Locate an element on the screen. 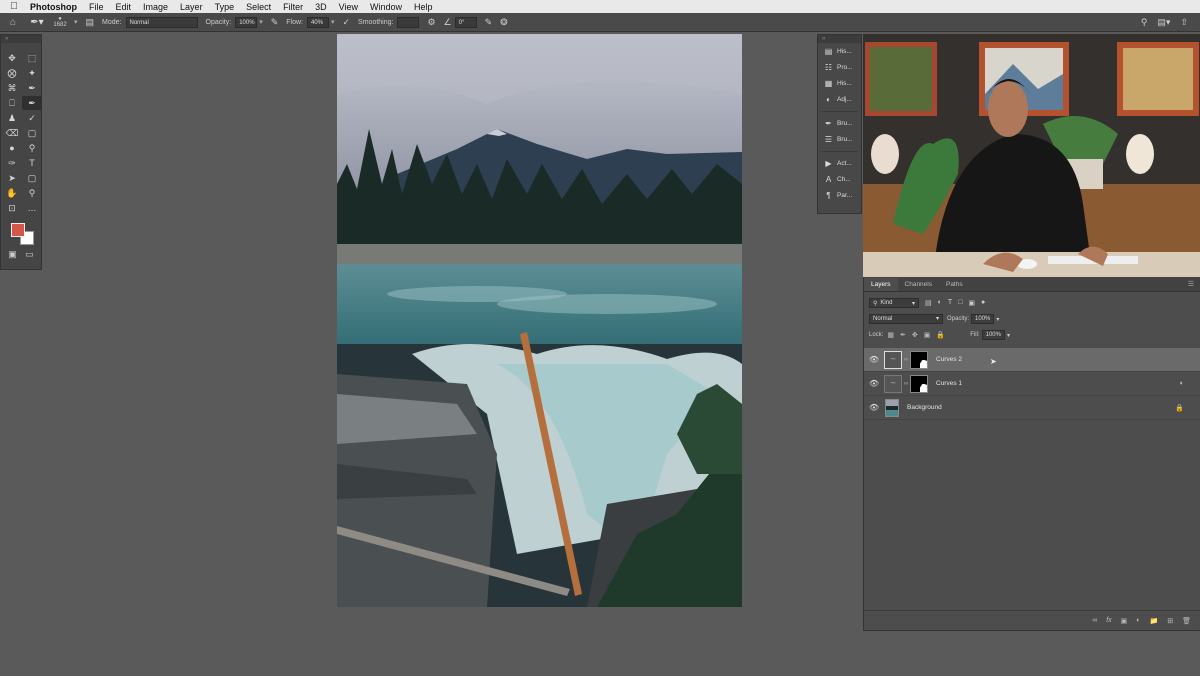  foreground-color-swatch is located at coordinates (18, 230).